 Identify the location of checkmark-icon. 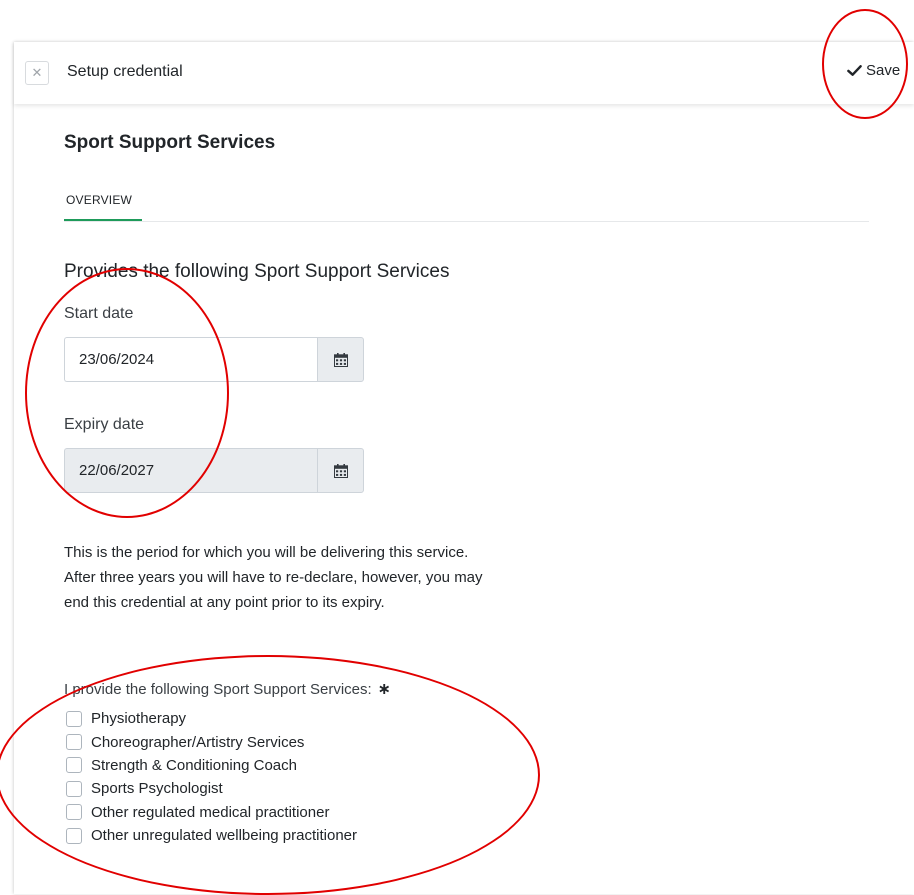
(854, 70).